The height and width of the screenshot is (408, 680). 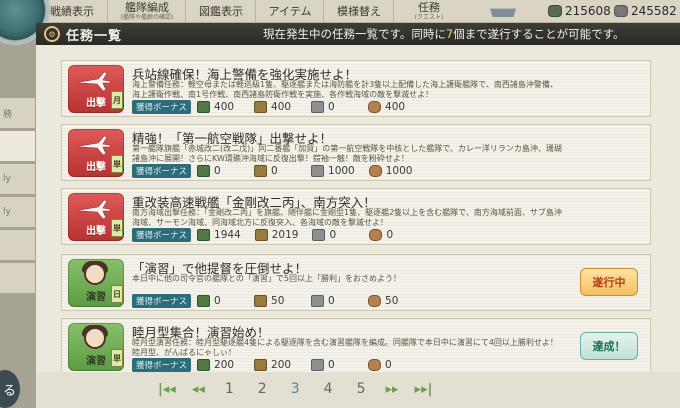 I want to click on page-title: 任務一覧, so click(x=94, y=36).